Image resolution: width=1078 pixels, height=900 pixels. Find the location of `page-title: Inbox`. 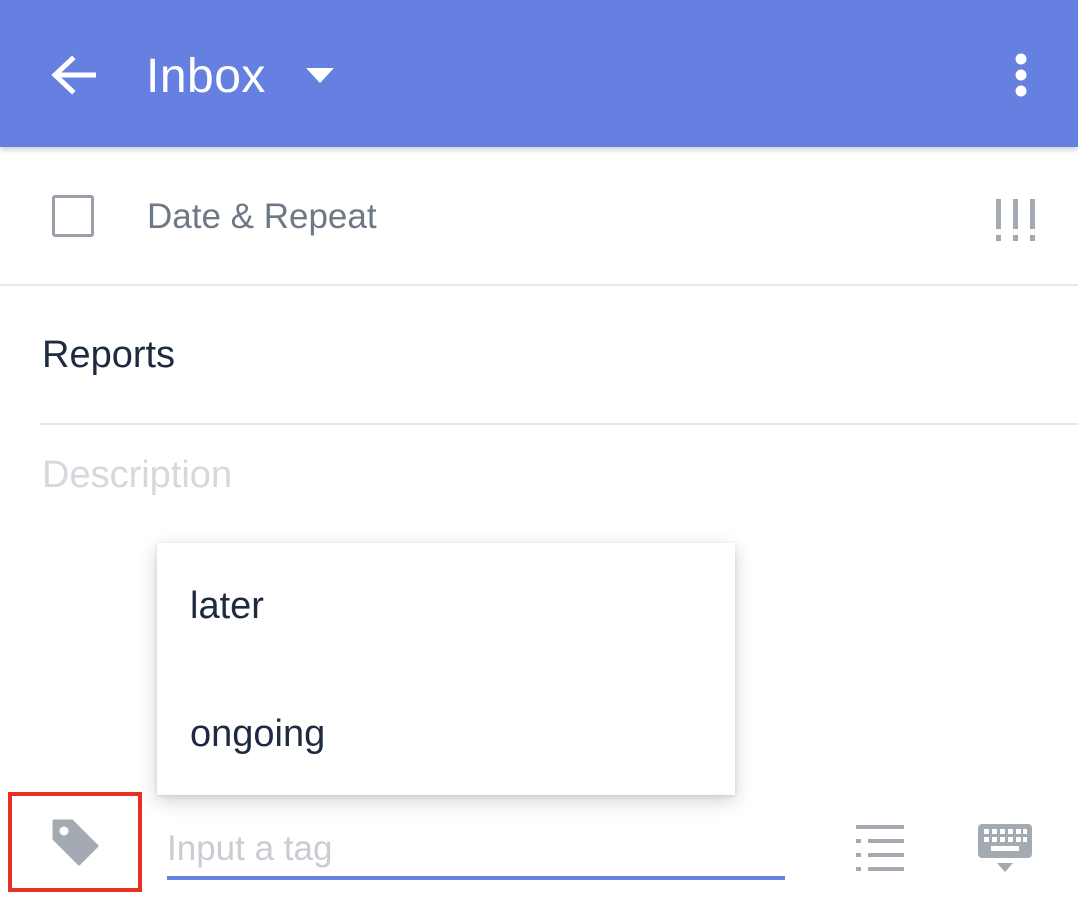

page-title: Inbox is located at coordinates (206, 76).